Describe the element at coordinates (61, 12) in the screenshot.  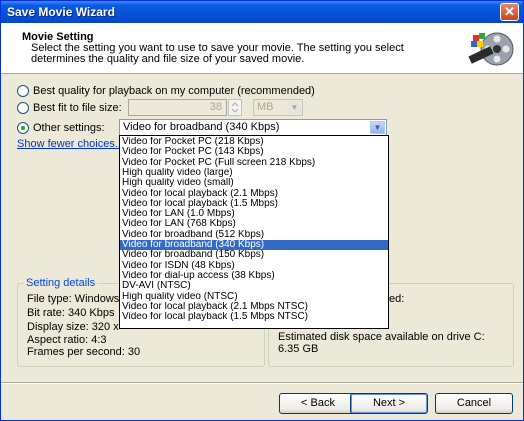
I see `window-title: Save Movie Wizard` at that location.